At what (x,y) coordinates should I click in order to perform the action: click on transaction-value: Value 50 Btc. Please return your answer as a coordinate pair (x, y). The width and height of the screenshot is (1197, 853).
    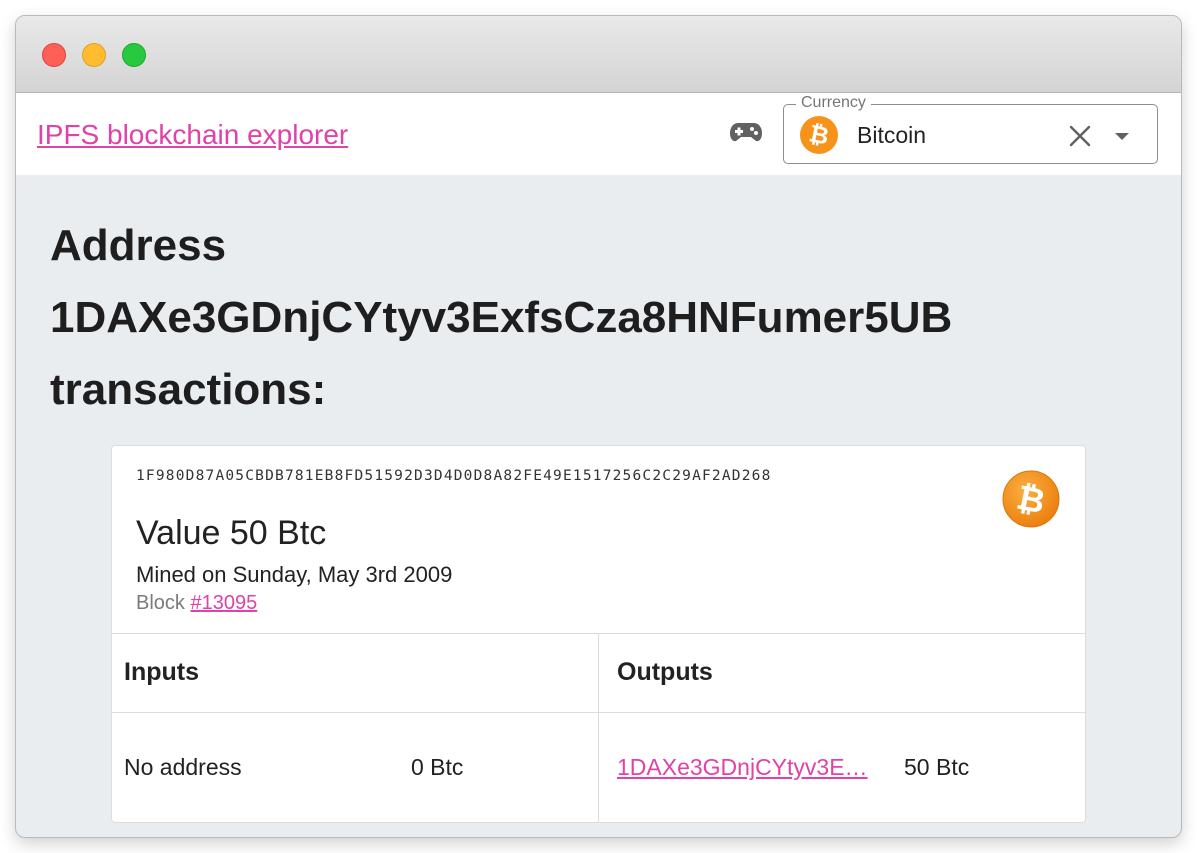
    Looking at the image, I should click on (231, 533).